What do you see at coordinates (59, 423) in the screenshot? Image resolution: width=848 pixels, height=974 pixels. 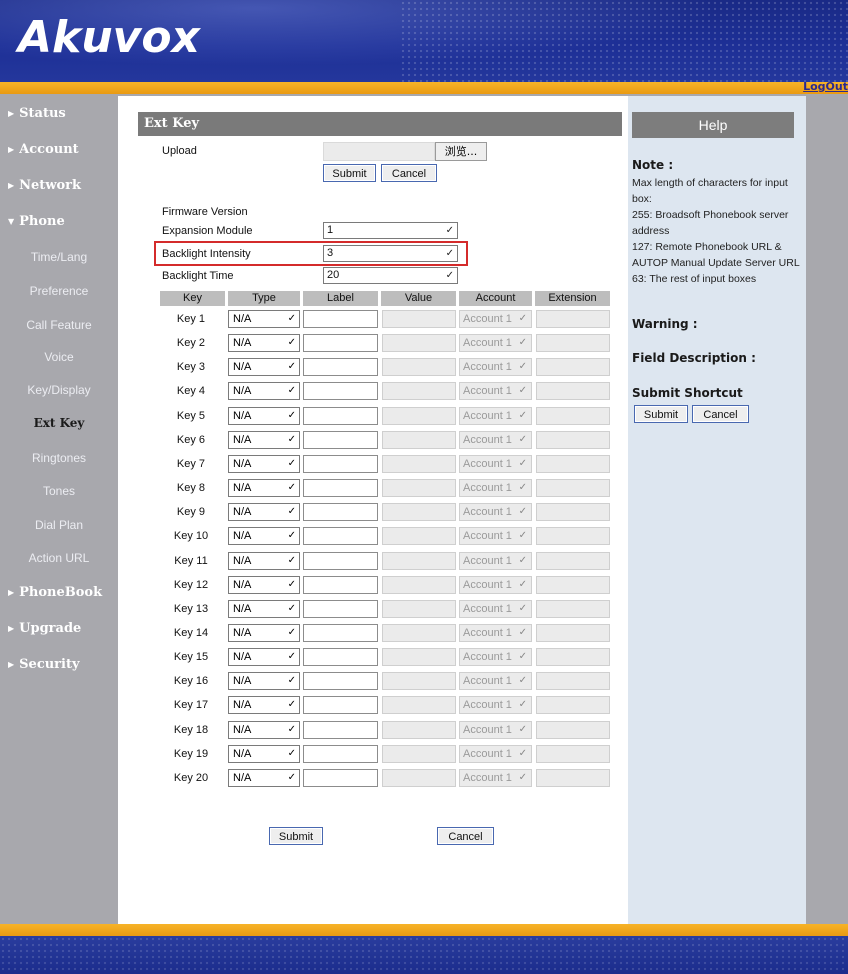 I see `sidebar-item-ext-key: Ext Key` at bounding box center [59, 423].